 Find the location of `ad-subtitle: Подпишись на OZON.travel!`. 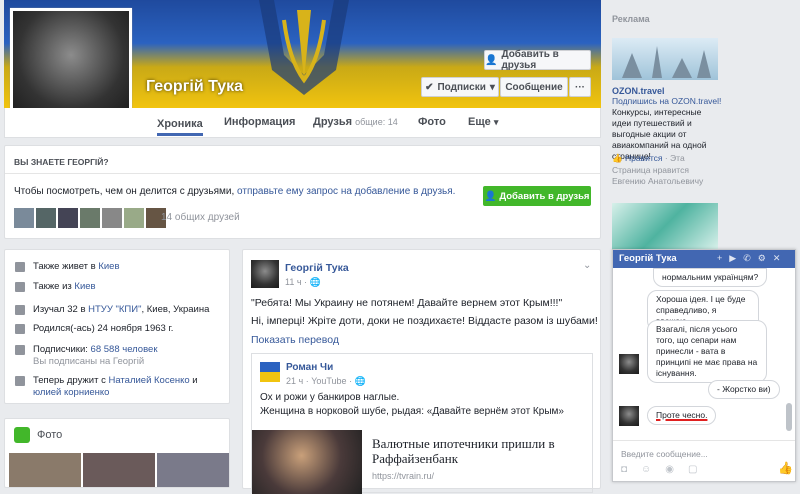

ad-subtitle: Подпишись на OZON.travel! is located at coordinates (666, 101).